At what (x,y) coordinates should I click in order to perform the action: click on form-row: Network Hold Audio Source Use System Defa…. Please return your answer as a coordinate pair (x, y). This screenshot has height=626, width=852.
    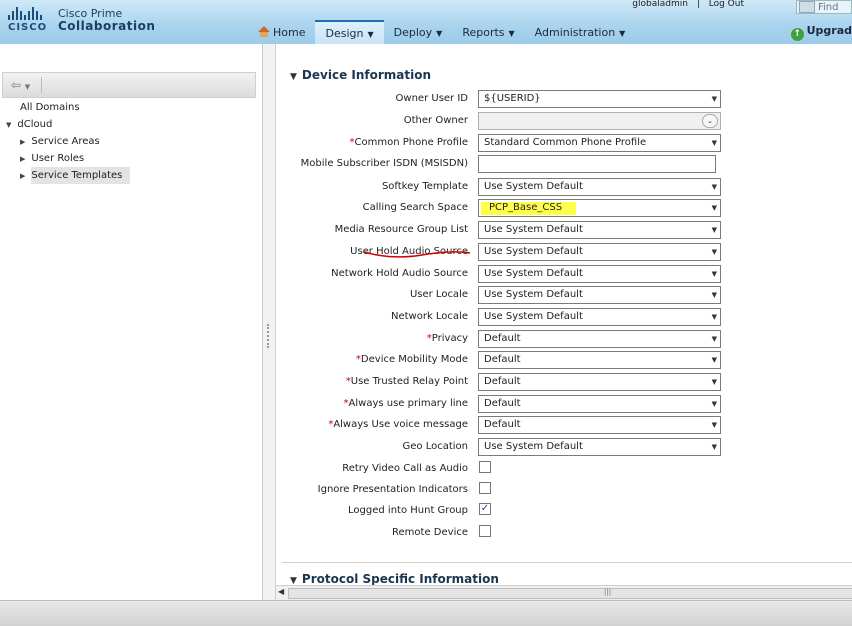
    Looking at the image, I should click on (564, 275).